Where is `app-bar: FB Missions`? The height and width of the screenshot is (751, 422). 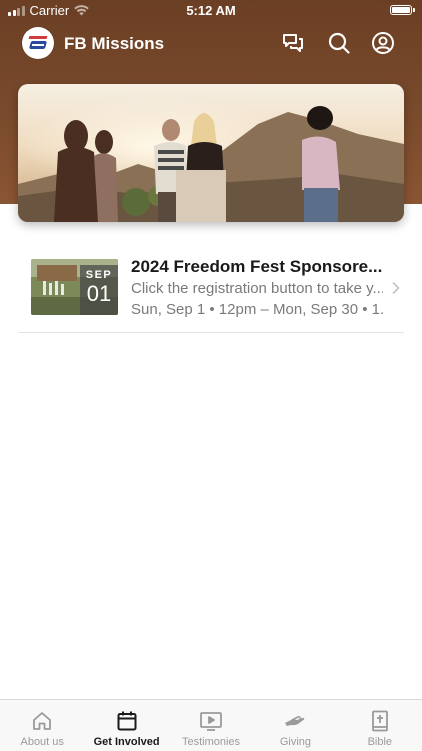
app-bar: FB Missions is located at coordinates (211, 44).